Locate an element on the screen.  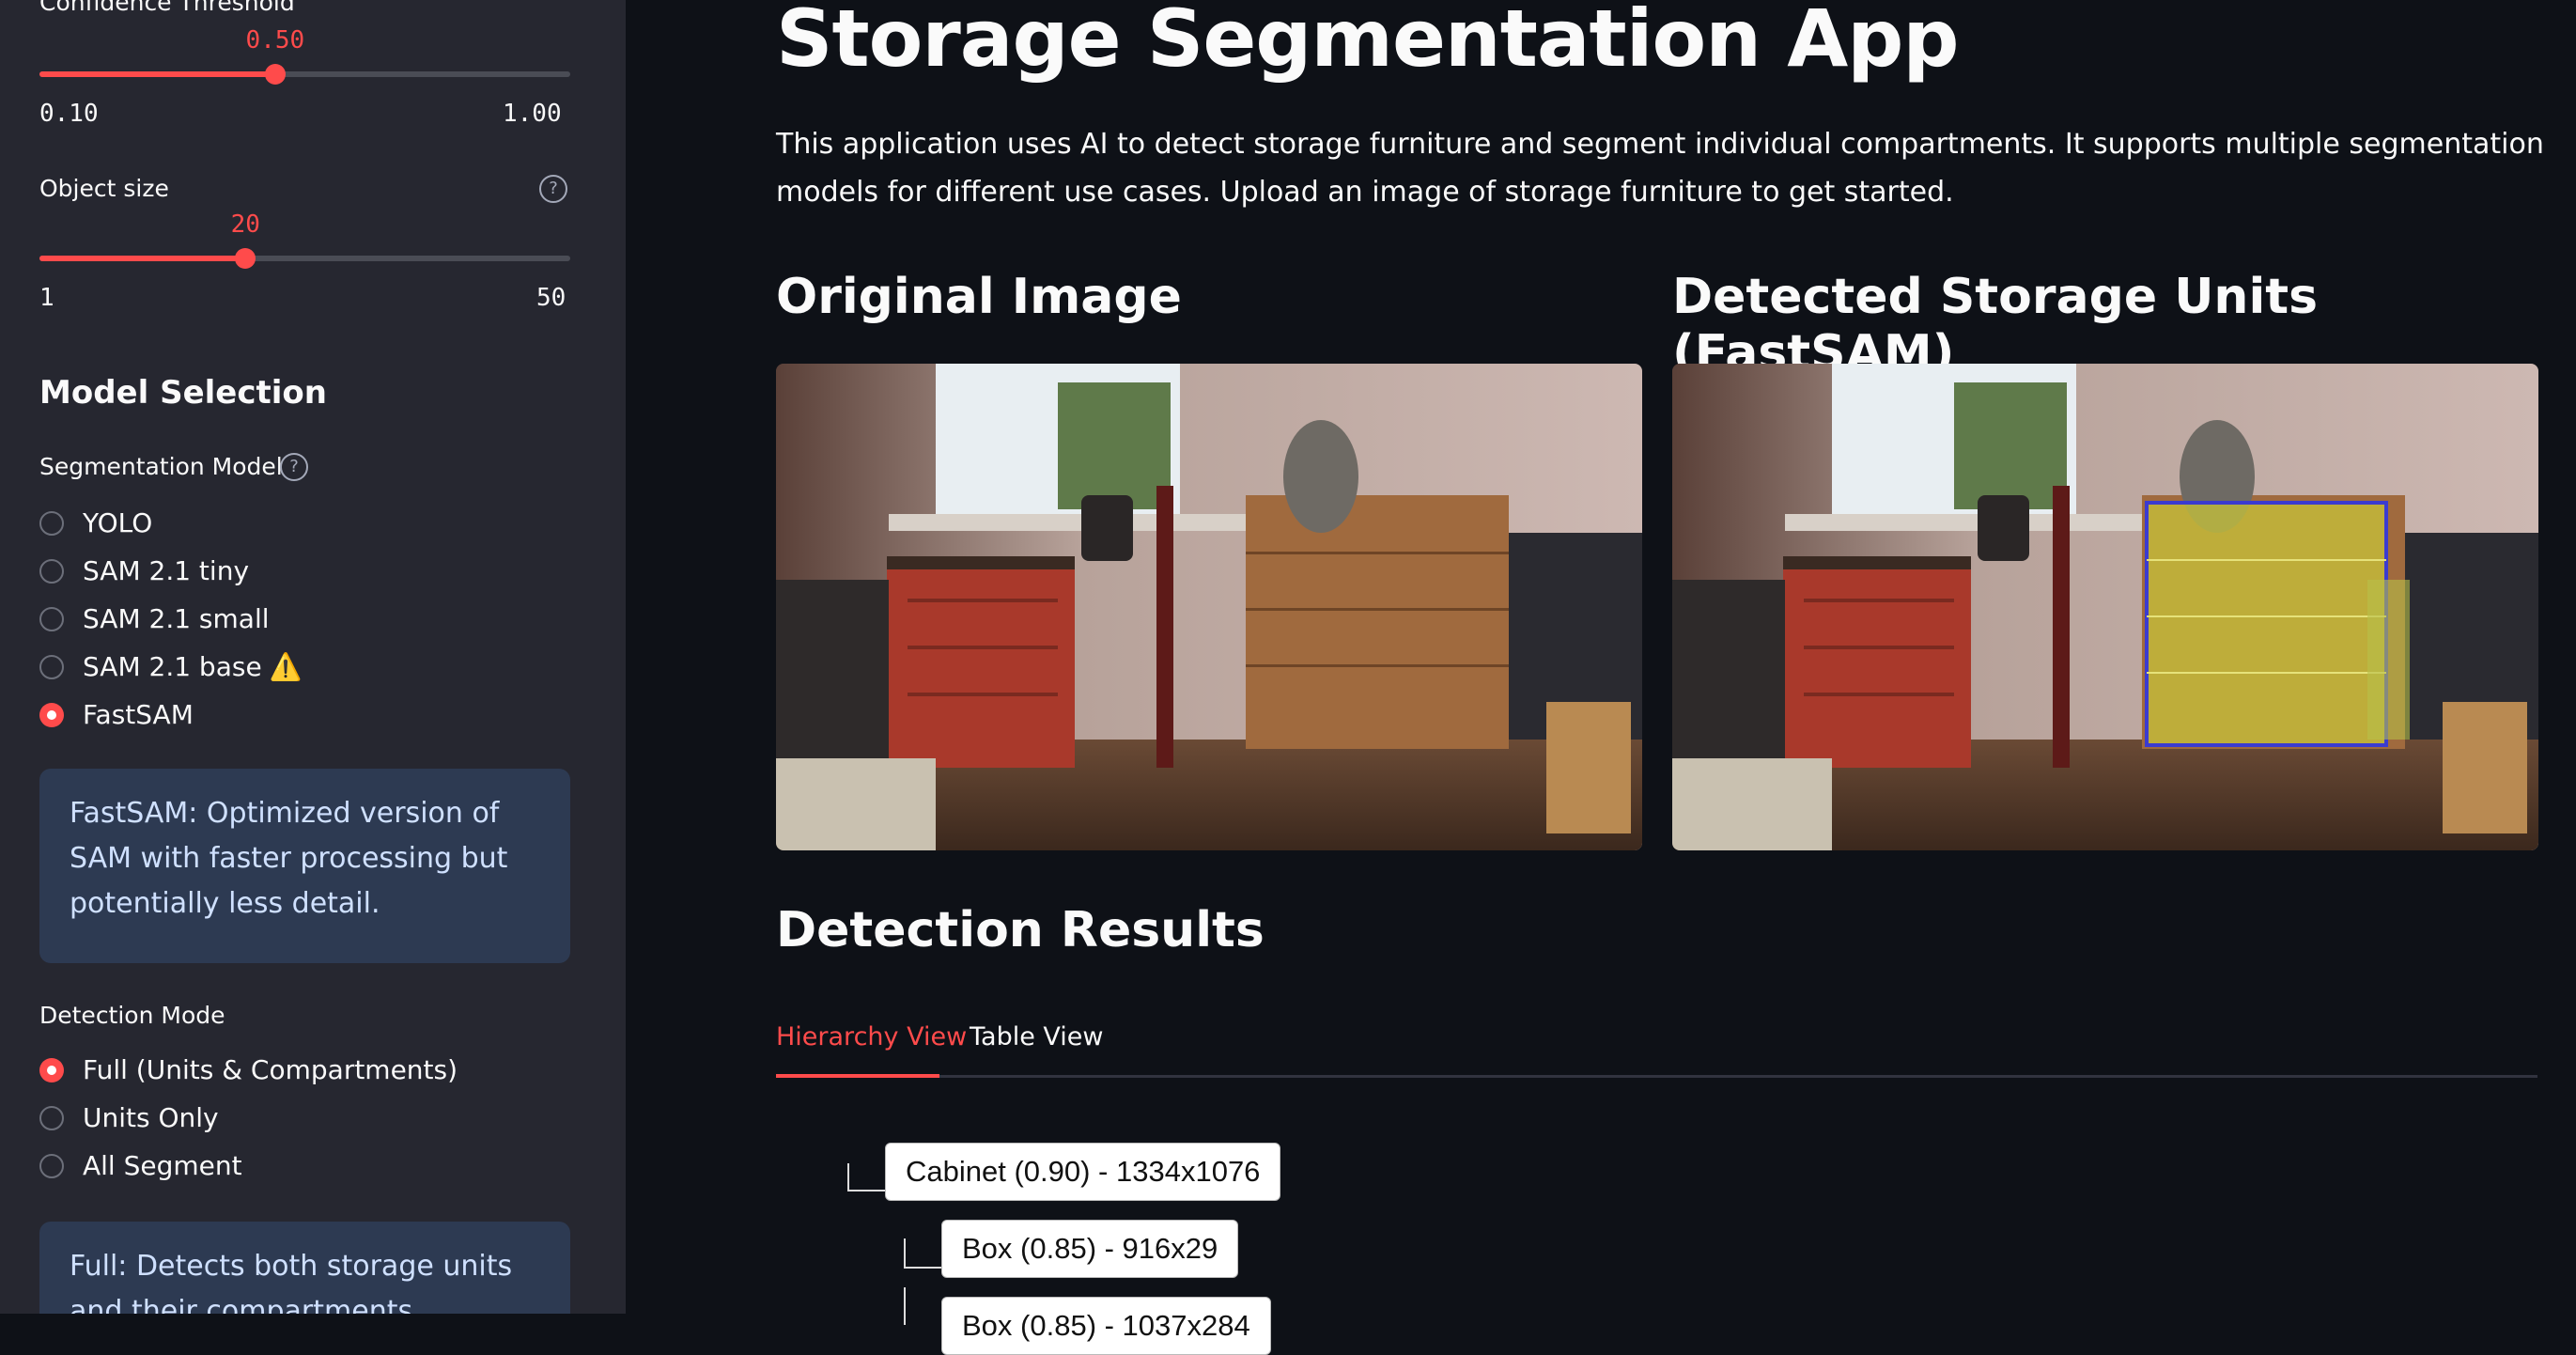
radio-label: All Segment is located at coordinates (162, 1165).